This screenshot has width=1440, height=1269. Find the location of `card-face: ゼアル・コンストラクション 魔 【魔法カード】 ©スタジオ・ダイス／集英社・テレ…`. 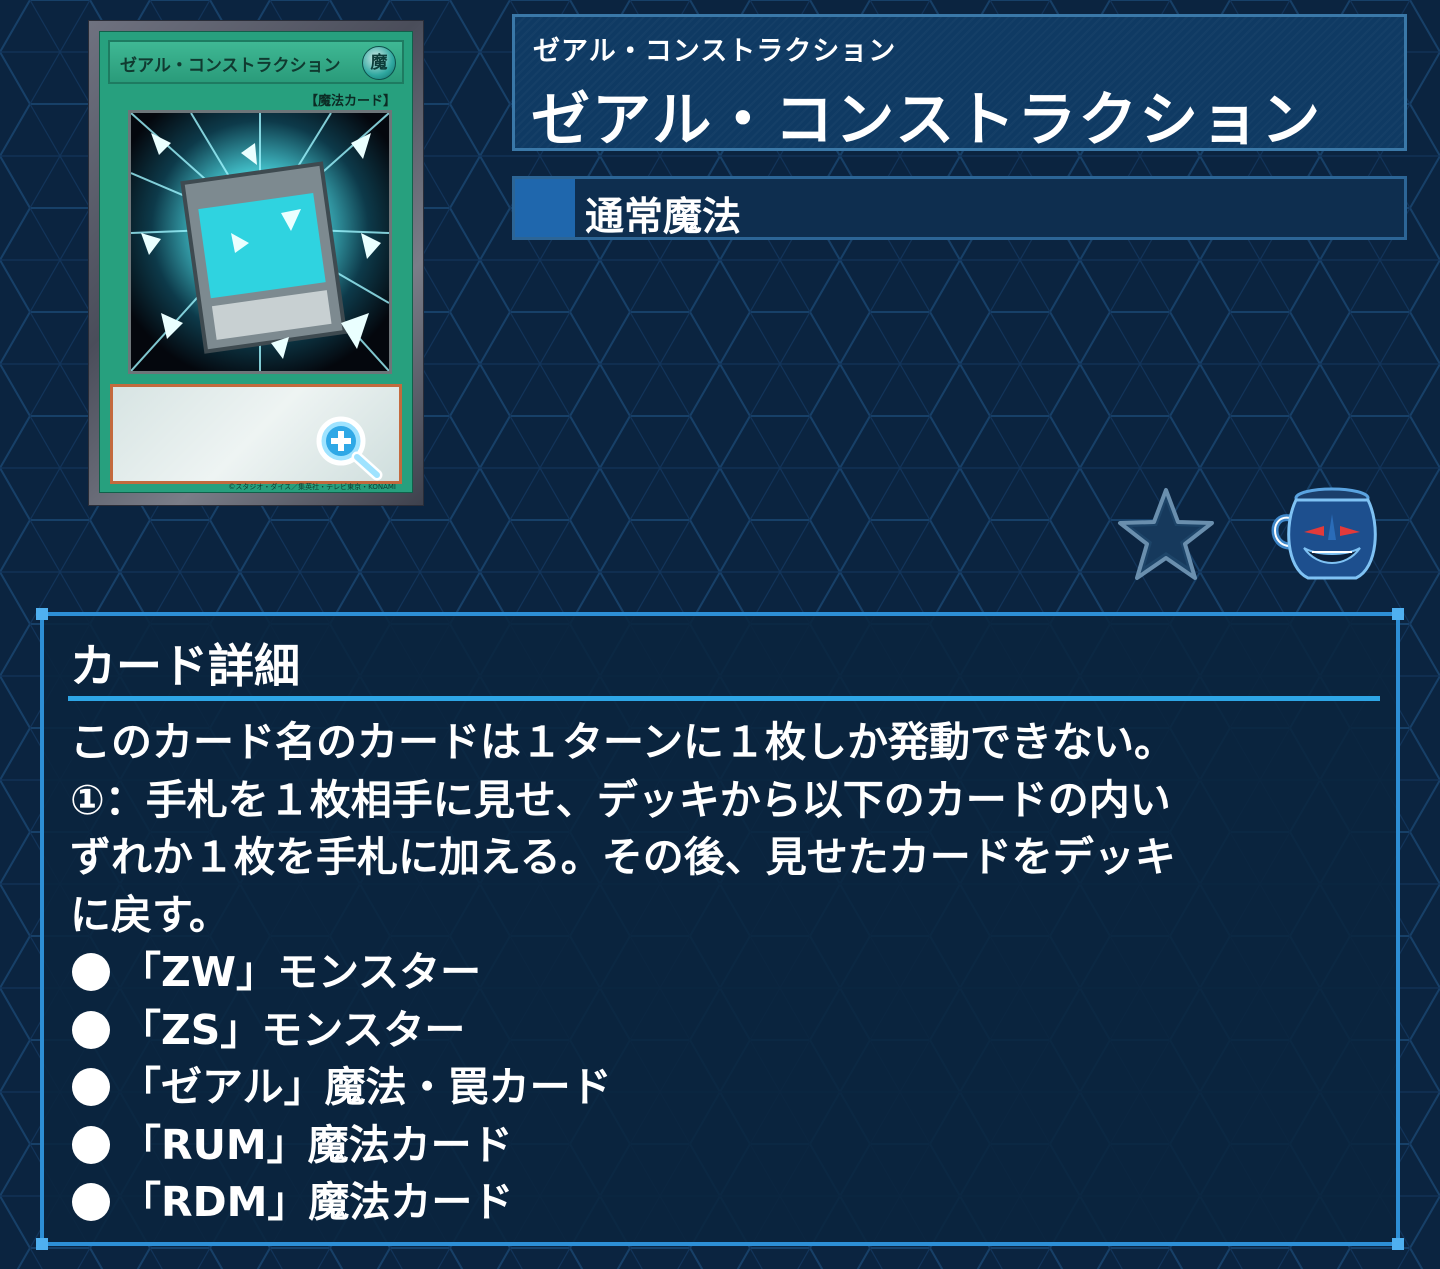

card-face: ゼアル・コンストラクション 魔 【魔法カード】 ©スタジオ・ダイス／集英社・テレ… is located at coordinates (256, 262).